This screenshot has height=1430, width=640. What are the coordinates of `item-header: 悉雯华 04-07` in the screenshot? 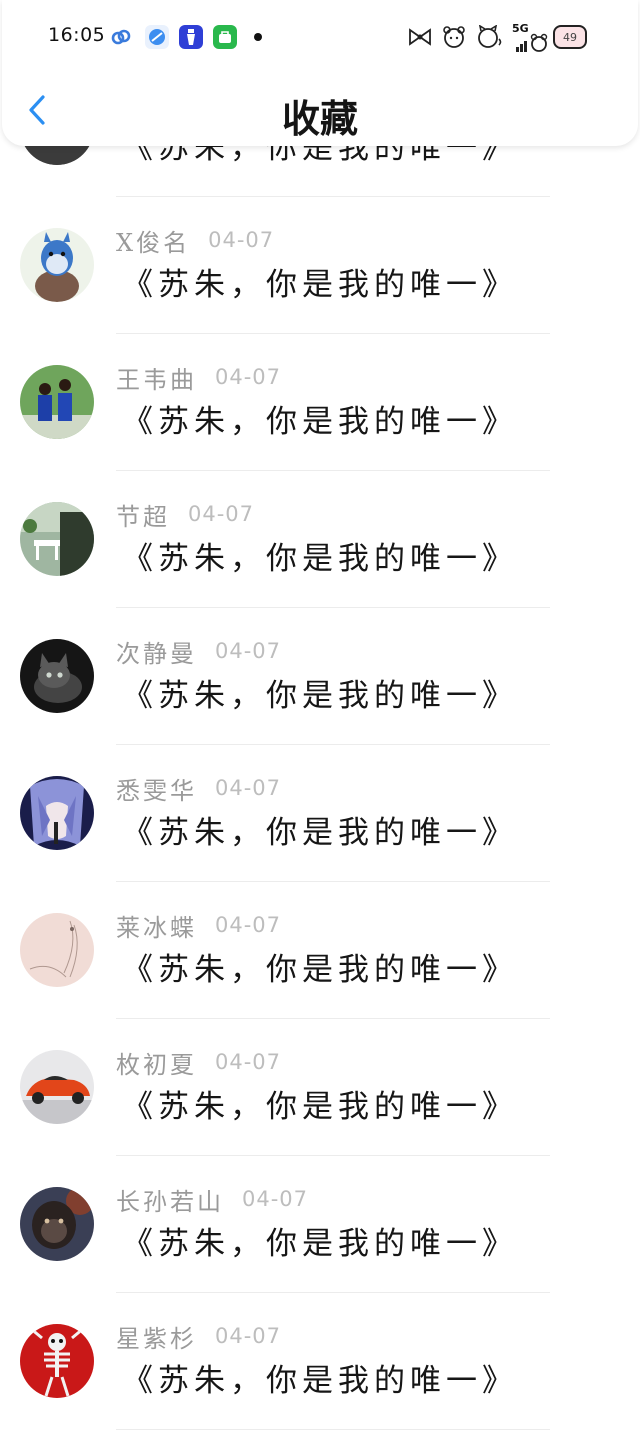 It's located at (199, 789).